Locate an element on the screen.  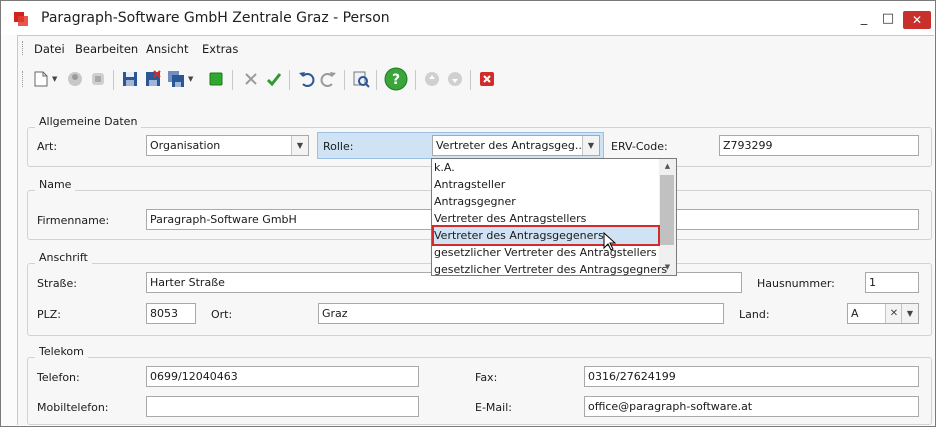
scrollbar-thumb is located at coordinates (667, 210).